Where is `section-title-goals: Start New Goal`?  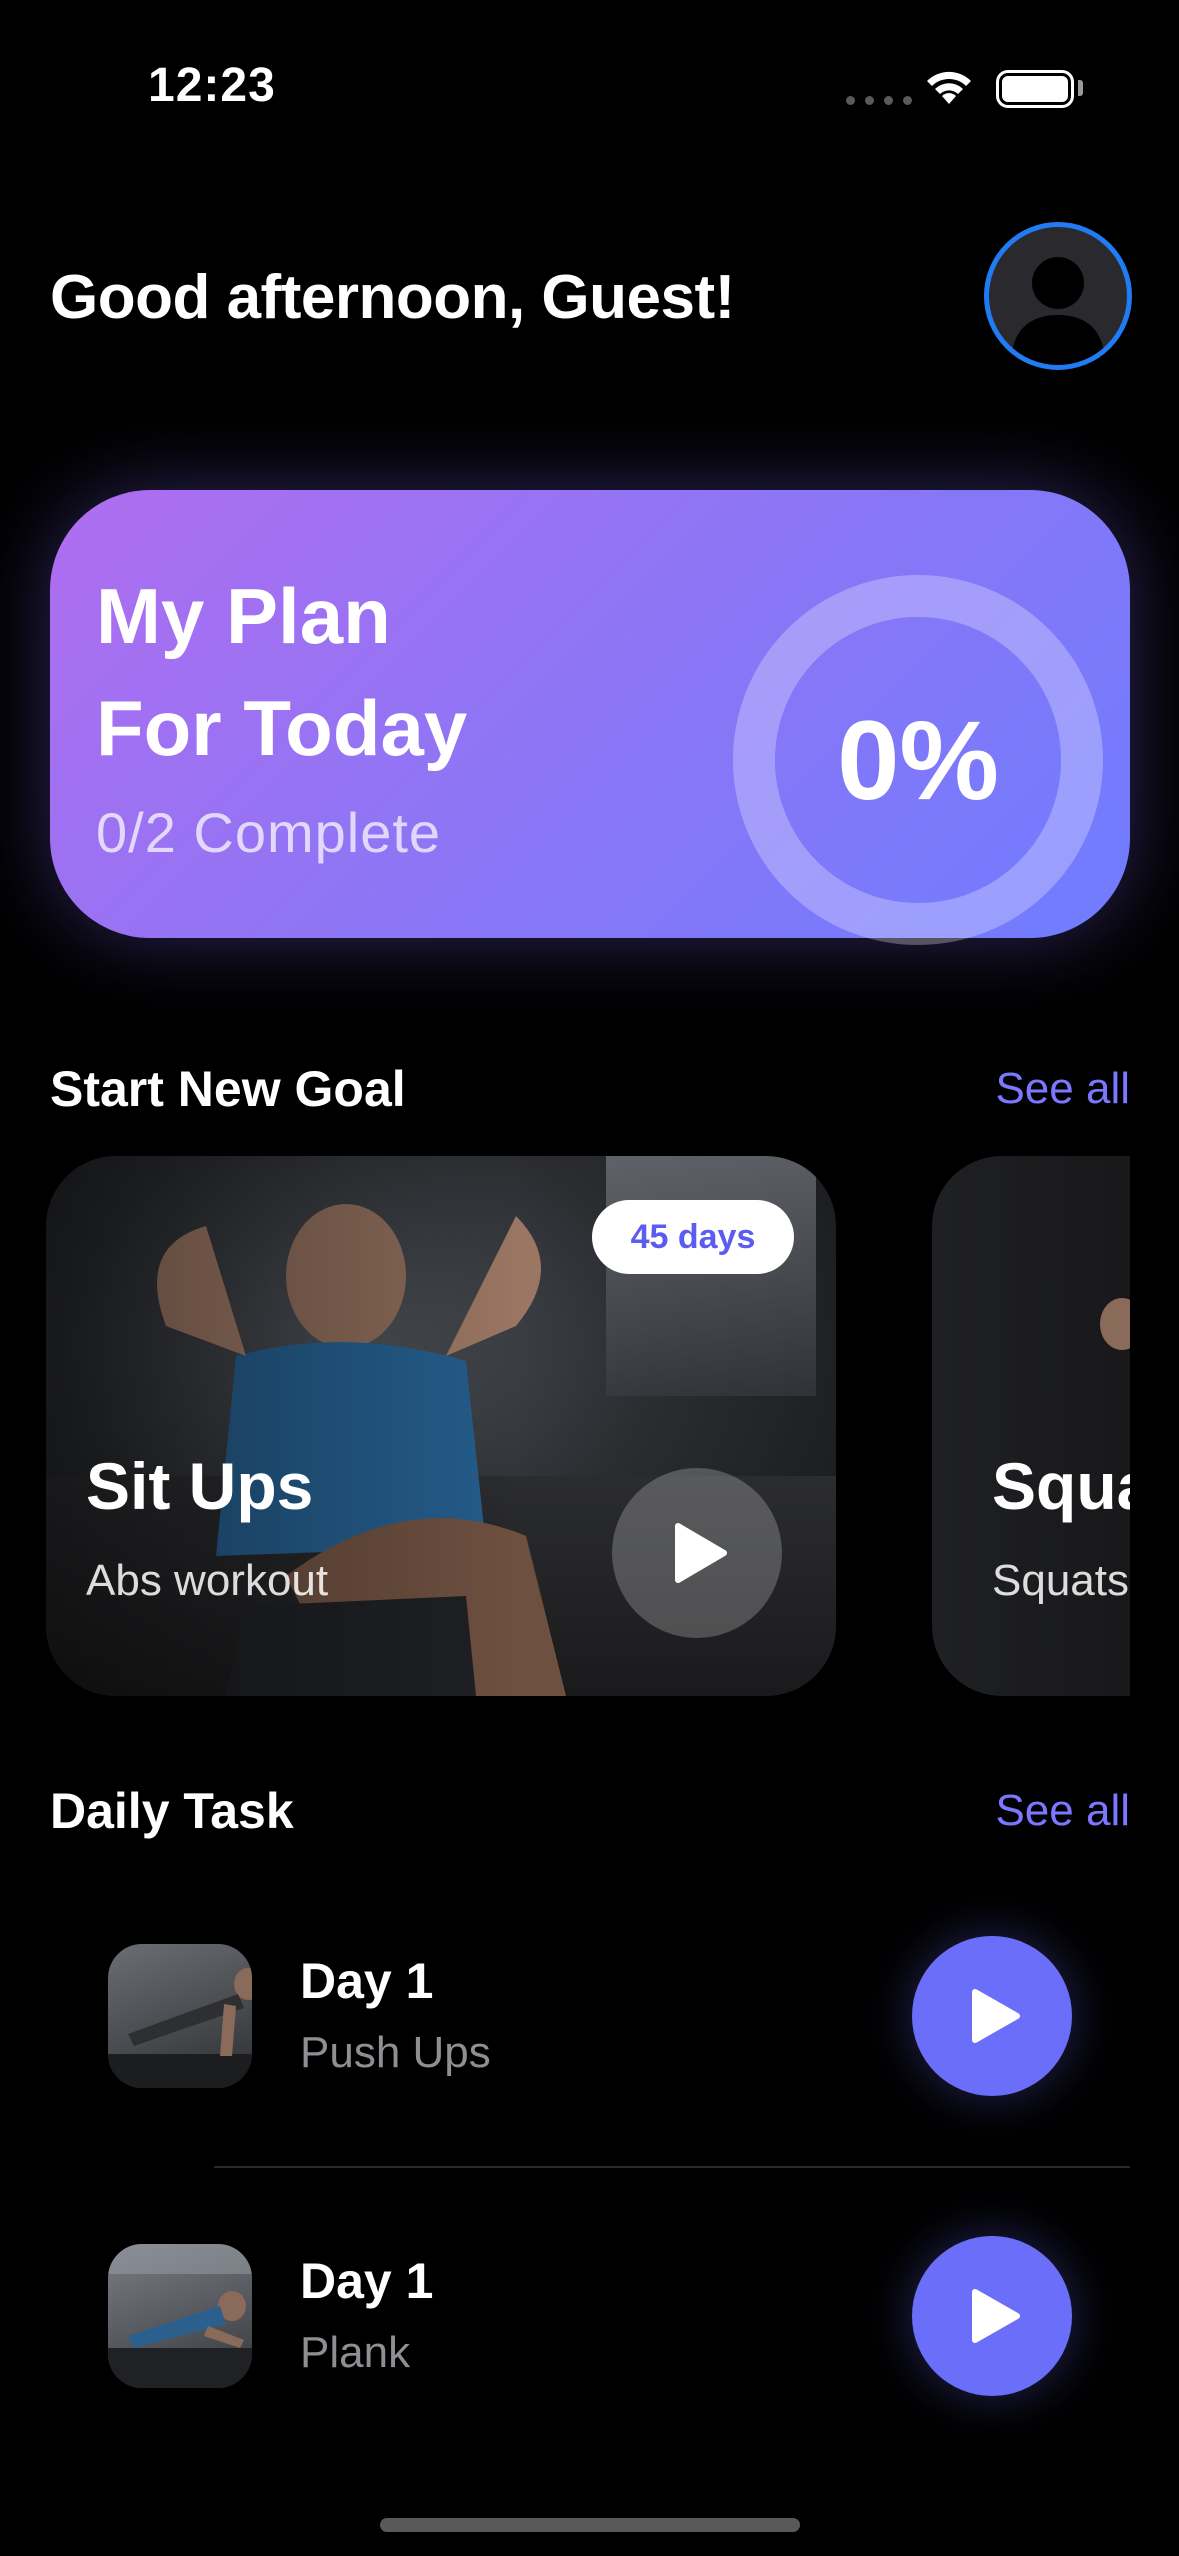 section-title-goals: Start New Goal is located at coordinates (228, 1089).